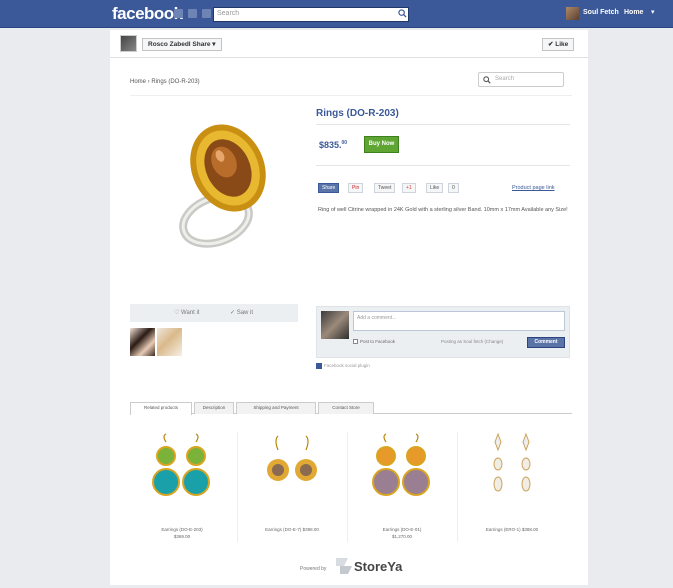  I want to click on related-product-price: $398.00, so click(310, 529).